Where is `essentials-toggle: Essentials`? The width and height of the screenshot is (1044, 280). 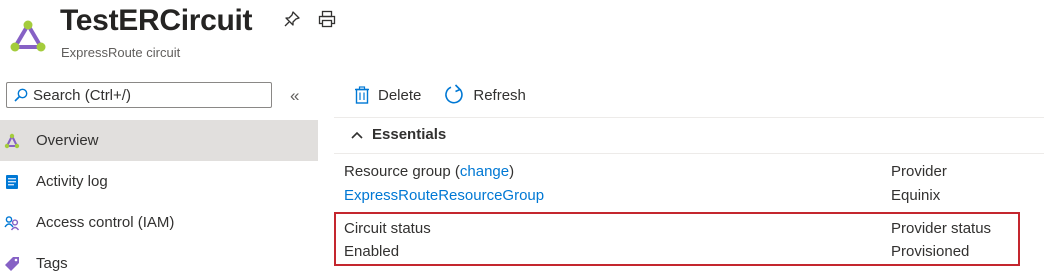 essentials-toggle: Essentials is located at coordinates (398, 134).